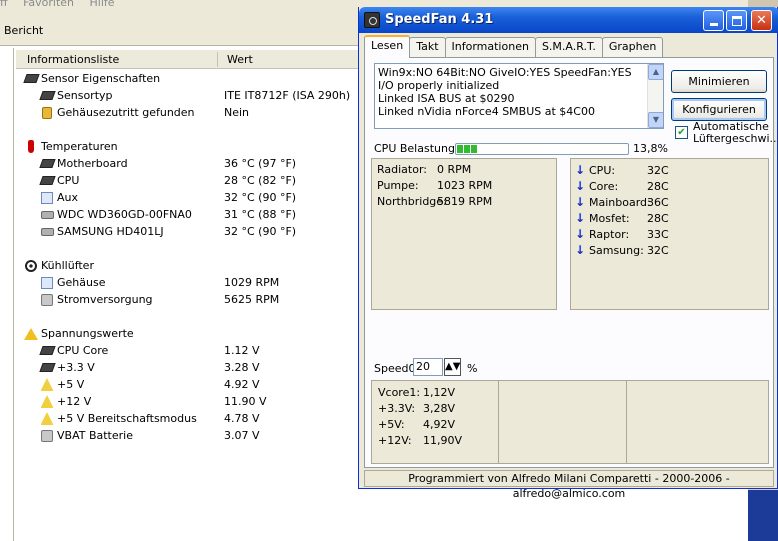 The width and height of the screenshot is (778, 541). Describe the element at coordinates (713, 24) in the screenshot. I see `minimize-icon` at that location.